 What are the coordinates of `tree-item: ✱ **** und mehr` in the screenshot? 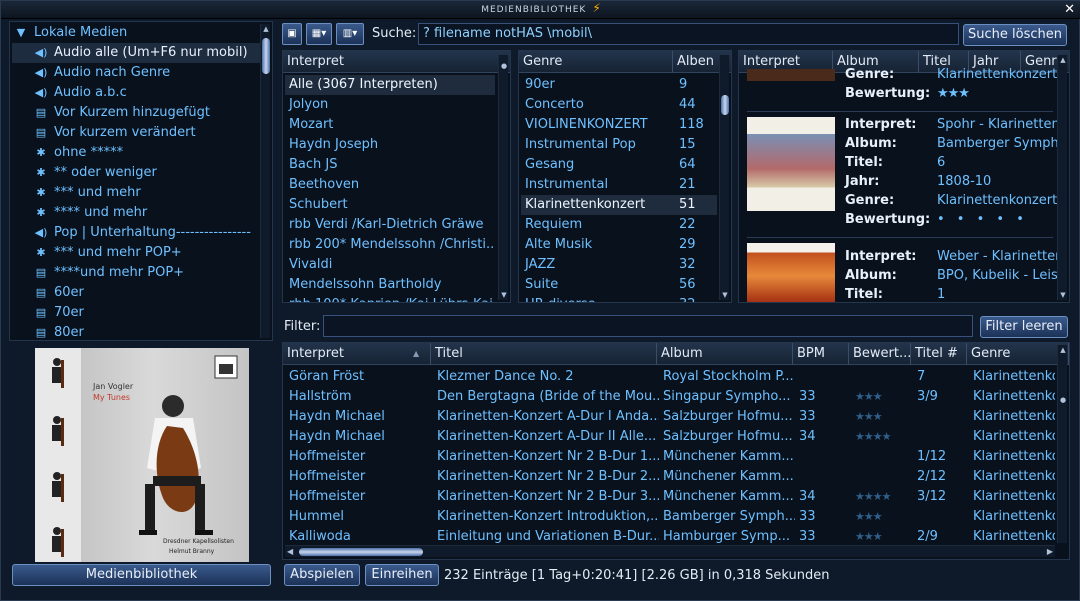 It's located at (136, 213).